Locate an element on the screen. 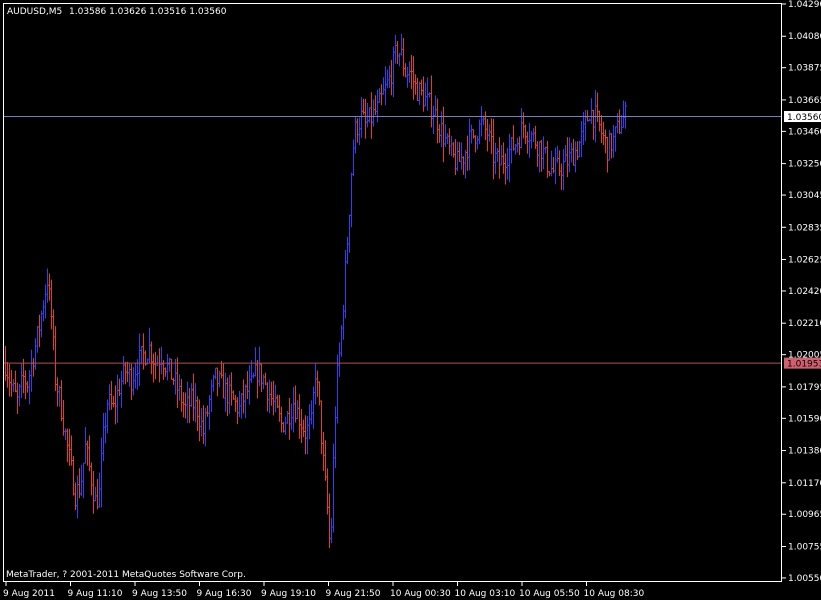 The width and height of the screenshot is (821, 600). y-tick-label: 1.02420 is located at coordinates (804, 292).